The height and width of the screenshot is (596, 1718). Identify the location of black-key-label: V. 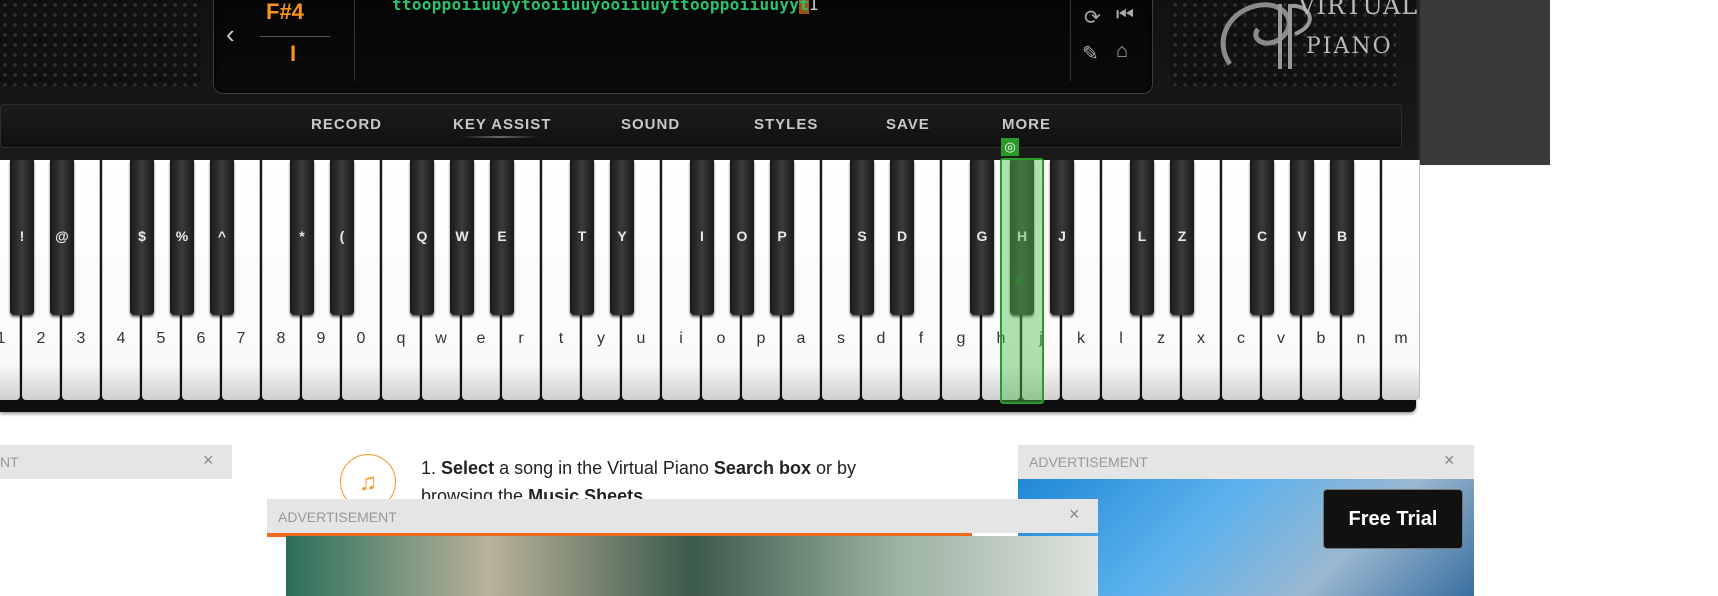
(1302, 236).